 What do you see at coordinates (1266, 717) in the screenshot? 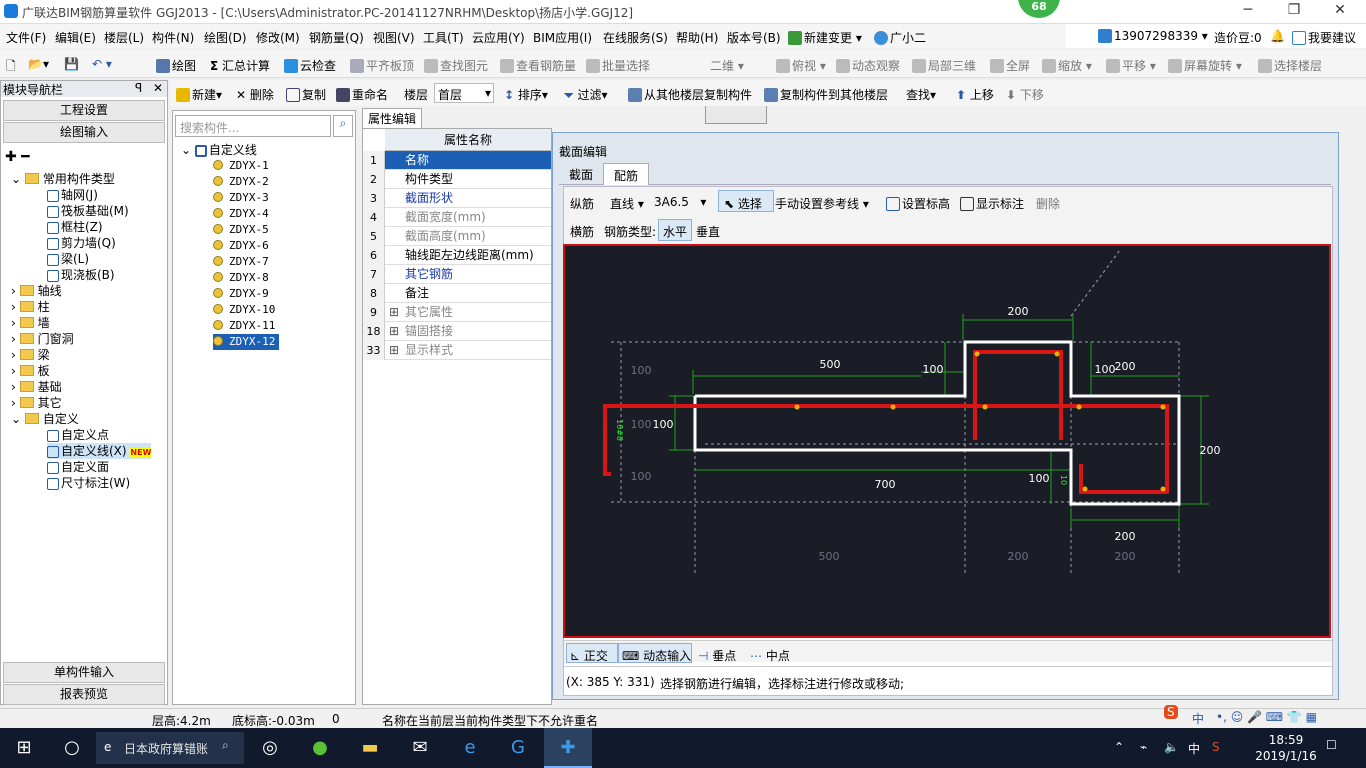
I see `ime-tools-icon: •, ☺ 🎤 ⌨ 👕 ▦` at bounding box center [1266, 717].